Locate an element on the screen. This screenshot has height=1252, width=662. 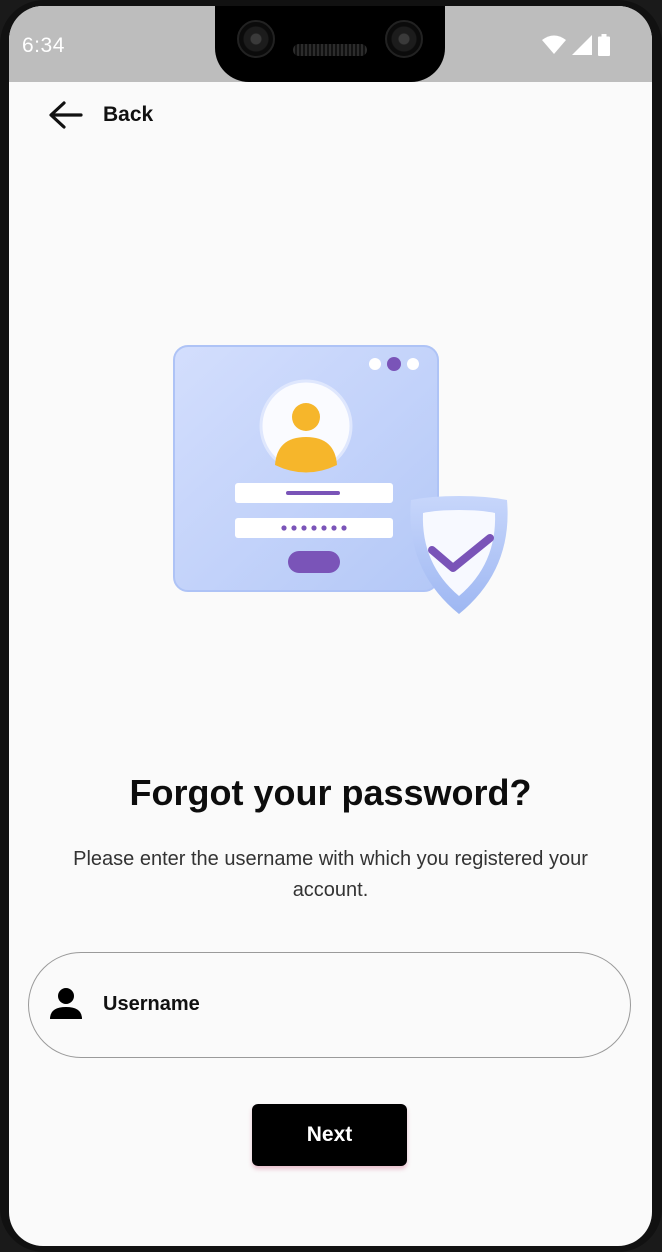
status-time: 6:34 is located at coordinates (43, 45).